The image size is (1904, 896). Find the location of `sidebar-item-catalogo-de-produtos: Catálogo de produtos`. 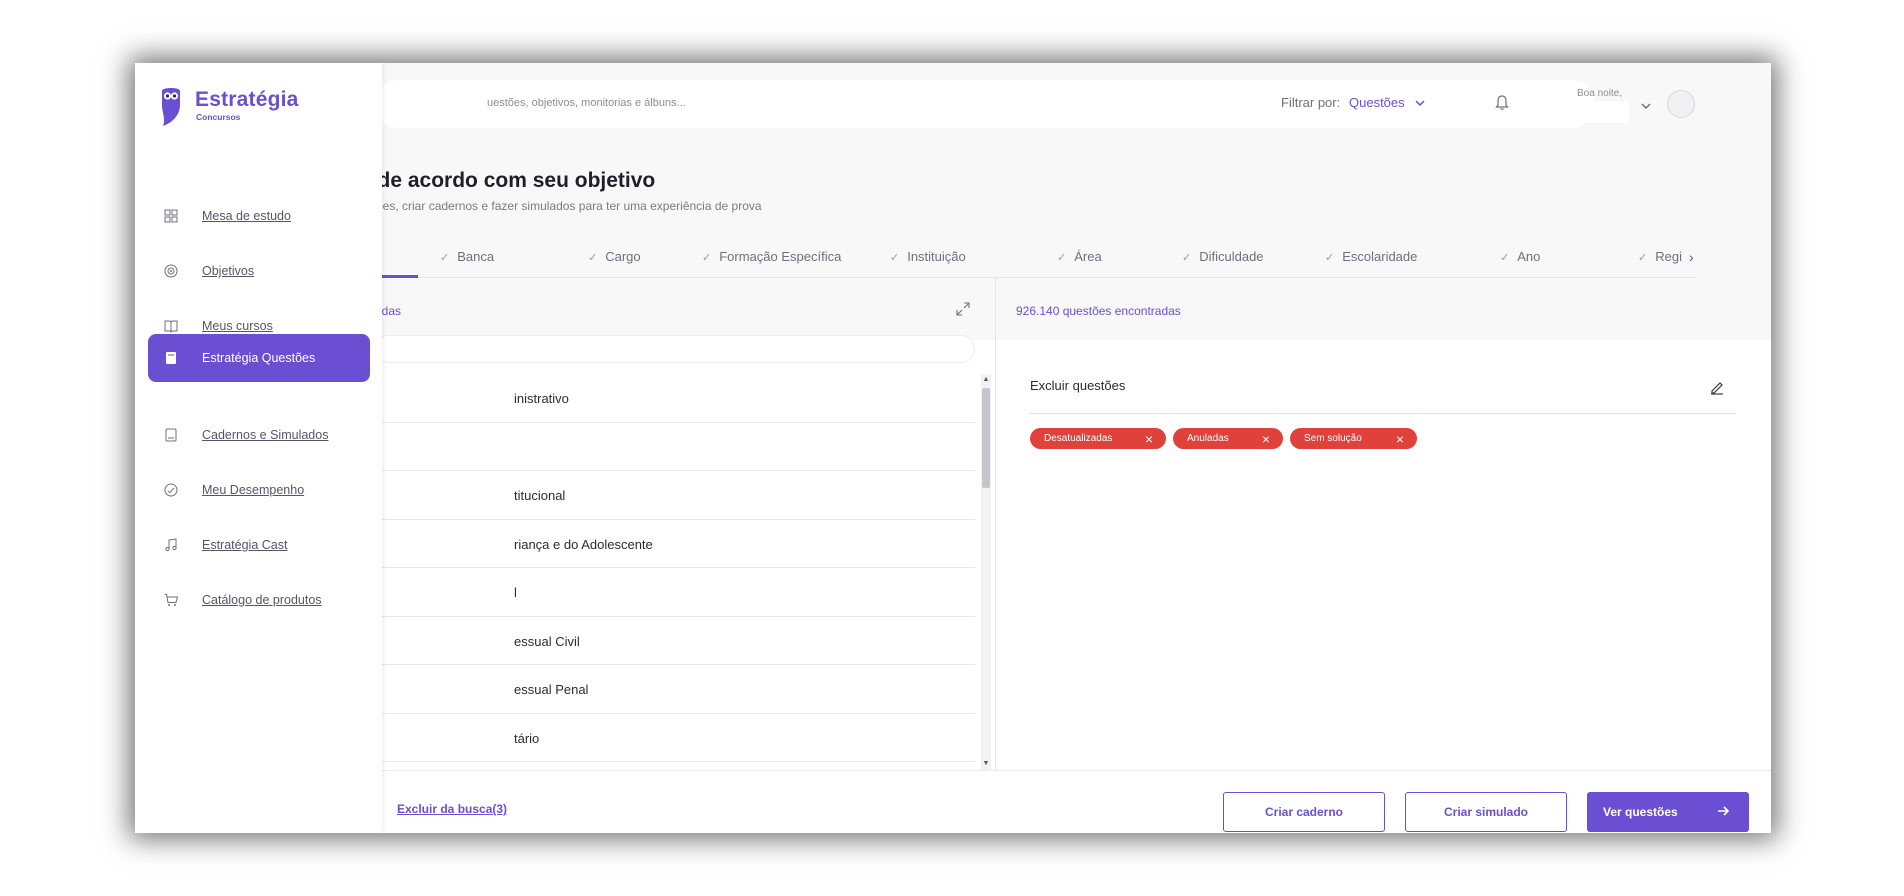

sidebar-item-catalogo-de-produtos: Catálogo de produtos is located at coordinates (259, 600).